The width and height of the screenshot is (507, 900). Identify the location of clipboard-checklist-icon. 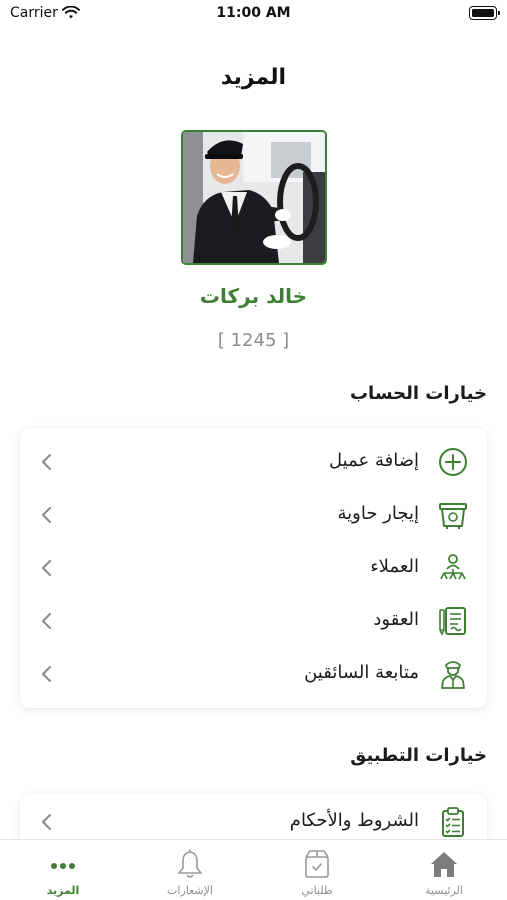
(453, 822).